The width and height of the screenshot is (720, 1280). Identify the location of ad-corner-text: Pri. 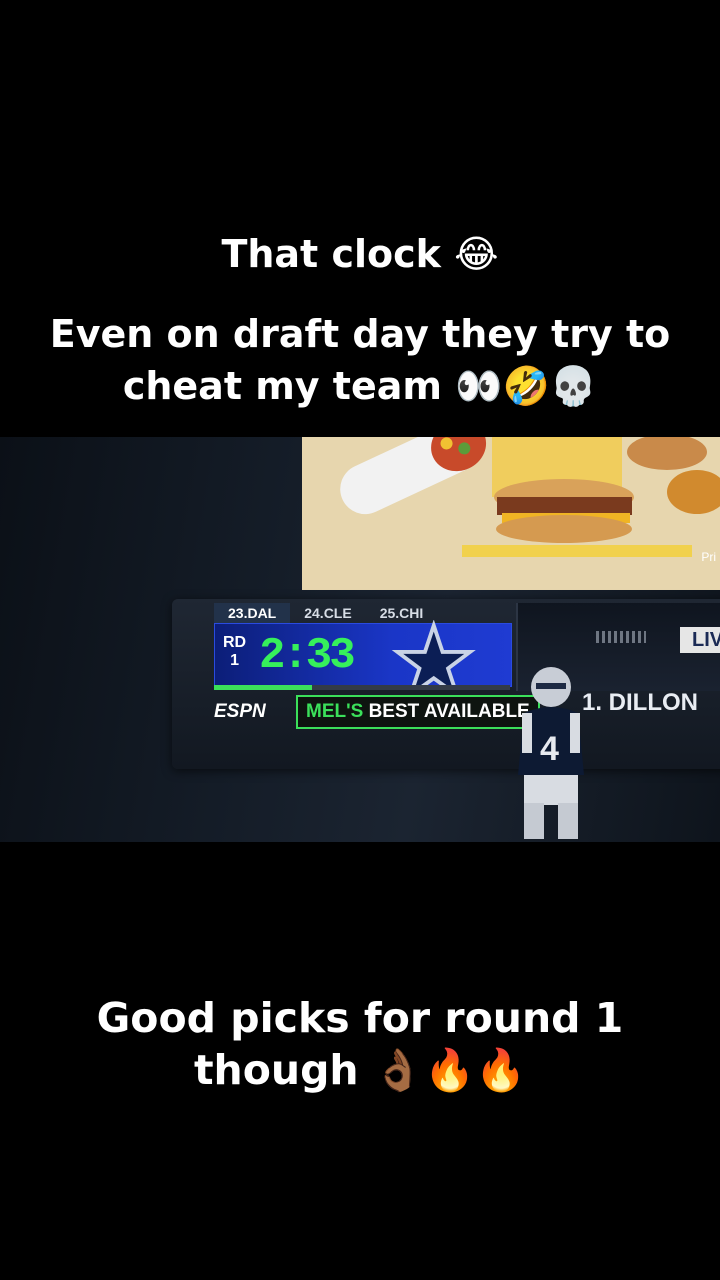
(708, 557).